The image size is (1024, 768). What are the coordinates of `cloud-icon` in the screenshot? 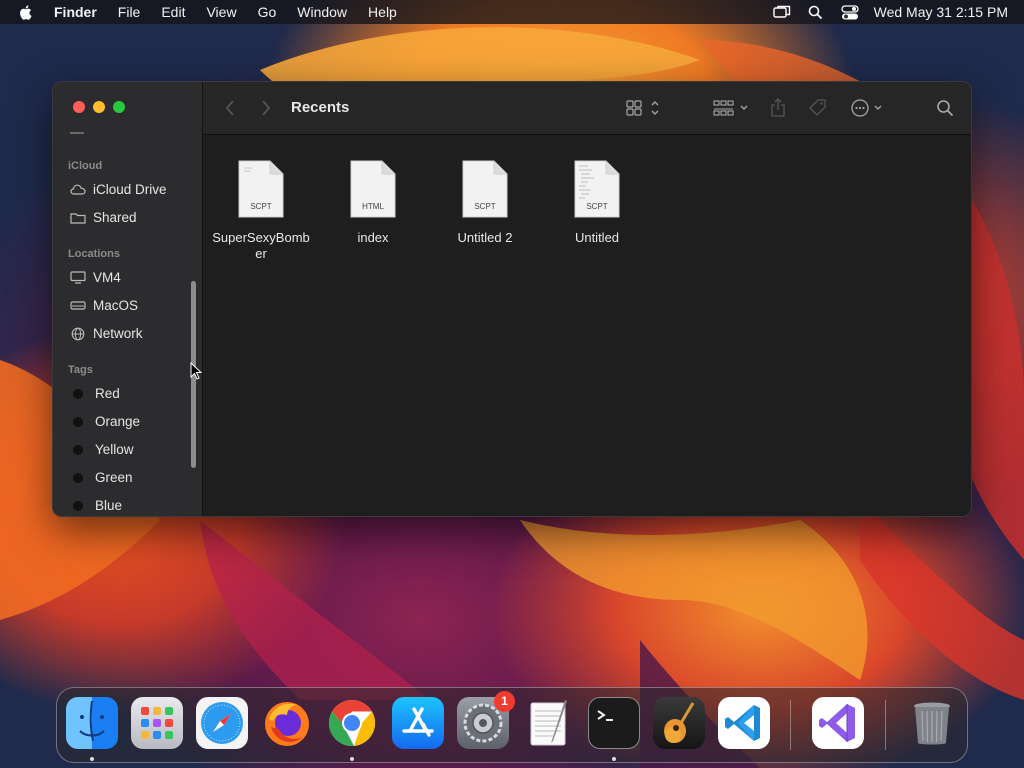 It's located at (78, 190).